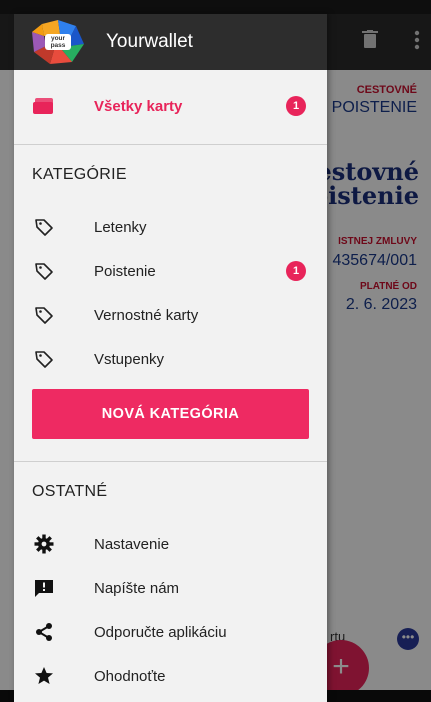 Image resolution: width=431 pixels, height=702 pixels. Describe the element at coordinates (170, 414) in the screenshot. I see `new-category-button: NOVÁ KATEGÓRIA` at that location.